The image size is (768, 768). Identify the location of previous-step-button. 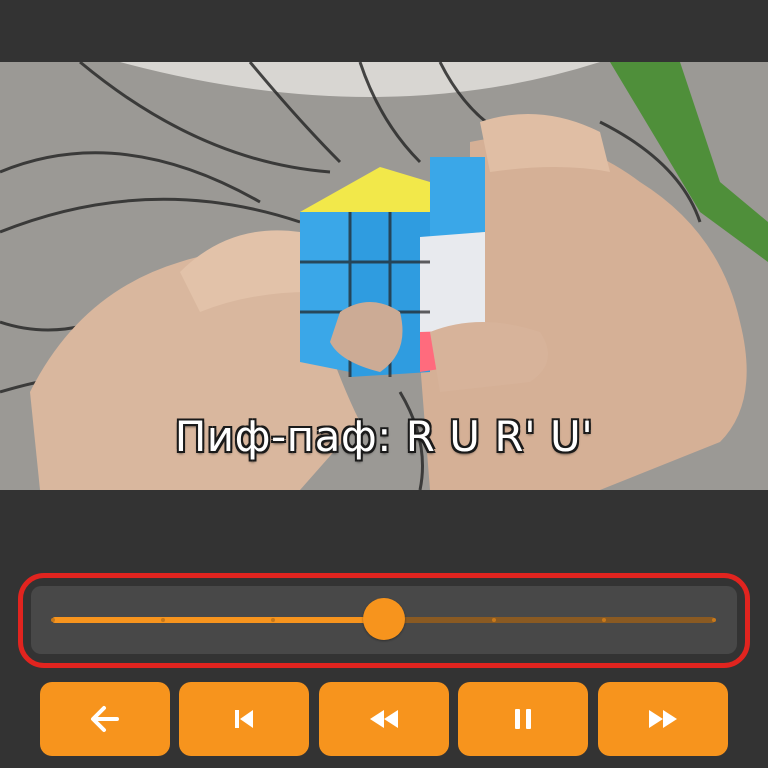
(244, 719).